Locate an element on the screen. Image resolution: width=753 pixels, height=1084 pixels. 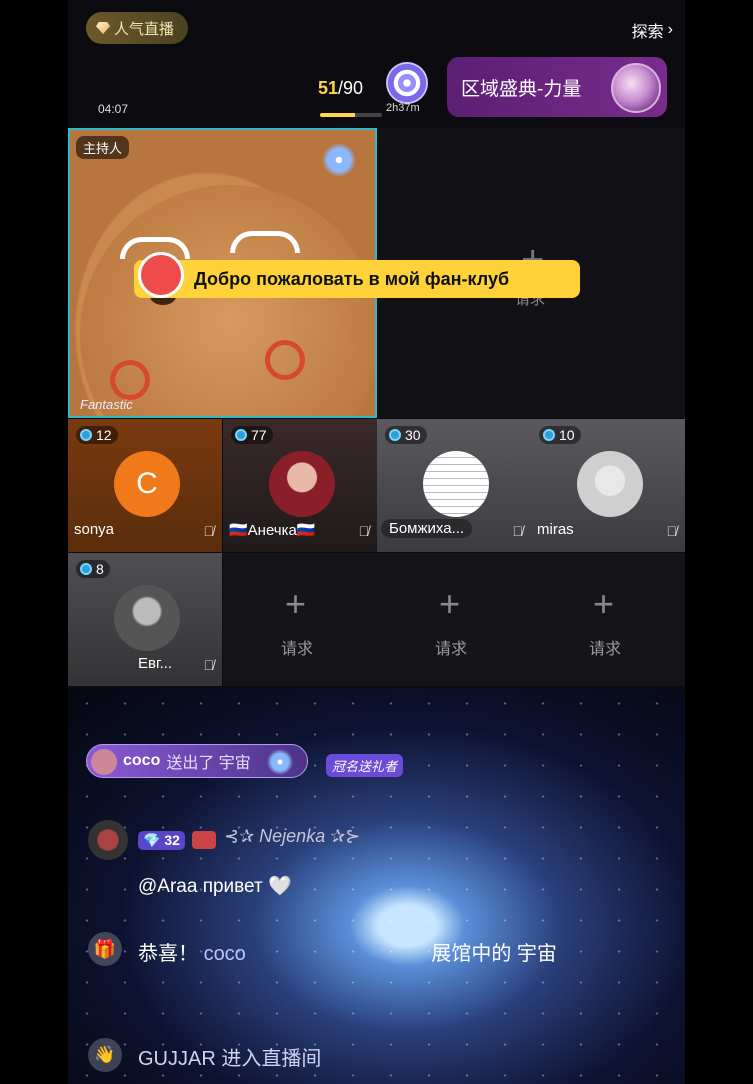
target-icon is located at coordinates (407, 83).